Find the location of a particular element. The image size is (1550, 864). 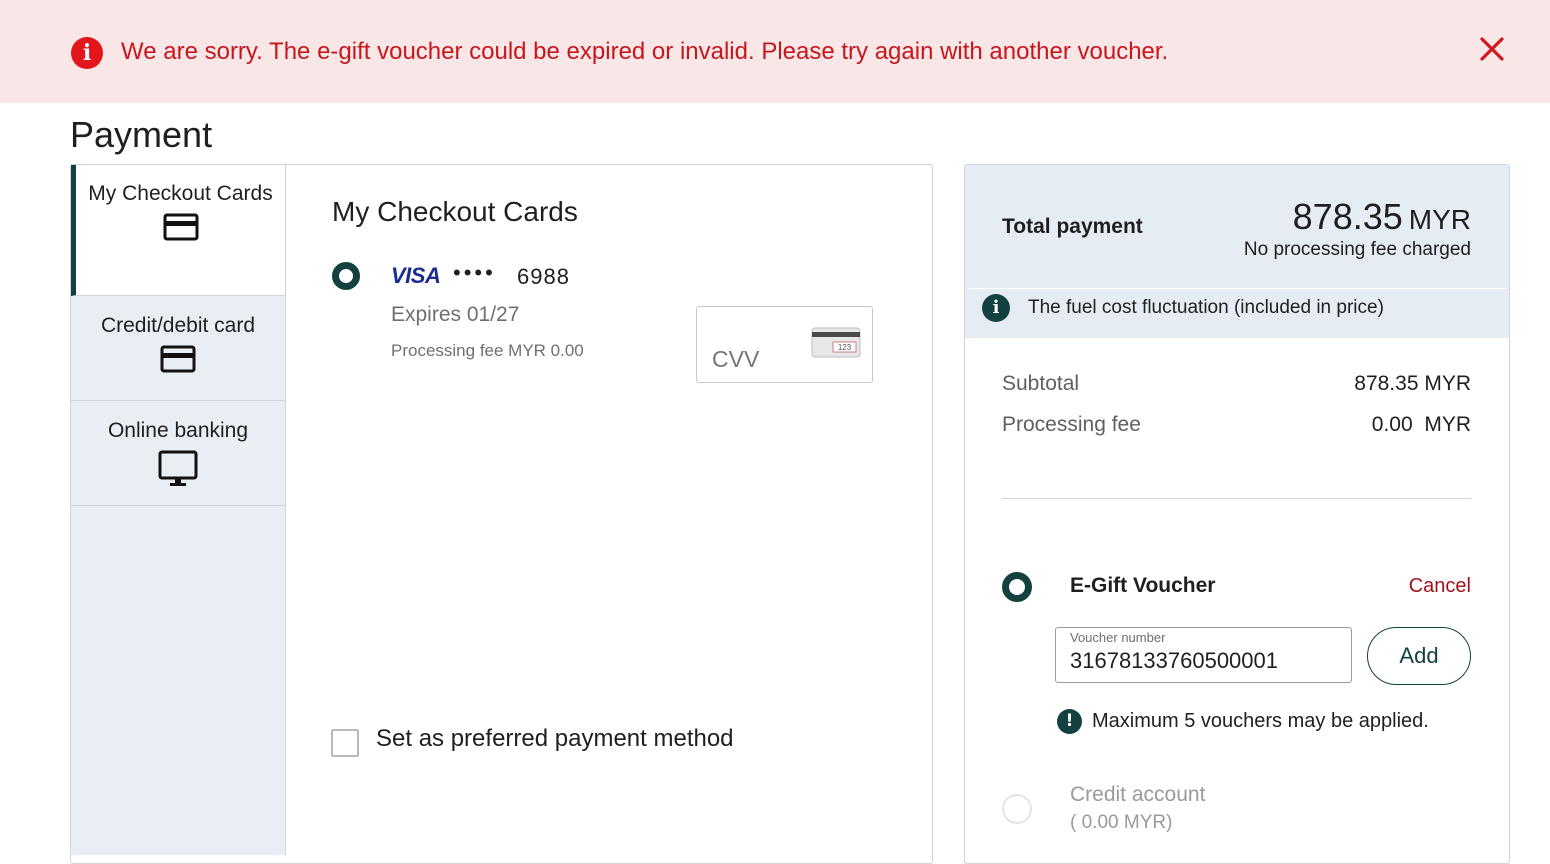

card-expiry: Expires 01/27 is located at coordinates (455, 314).